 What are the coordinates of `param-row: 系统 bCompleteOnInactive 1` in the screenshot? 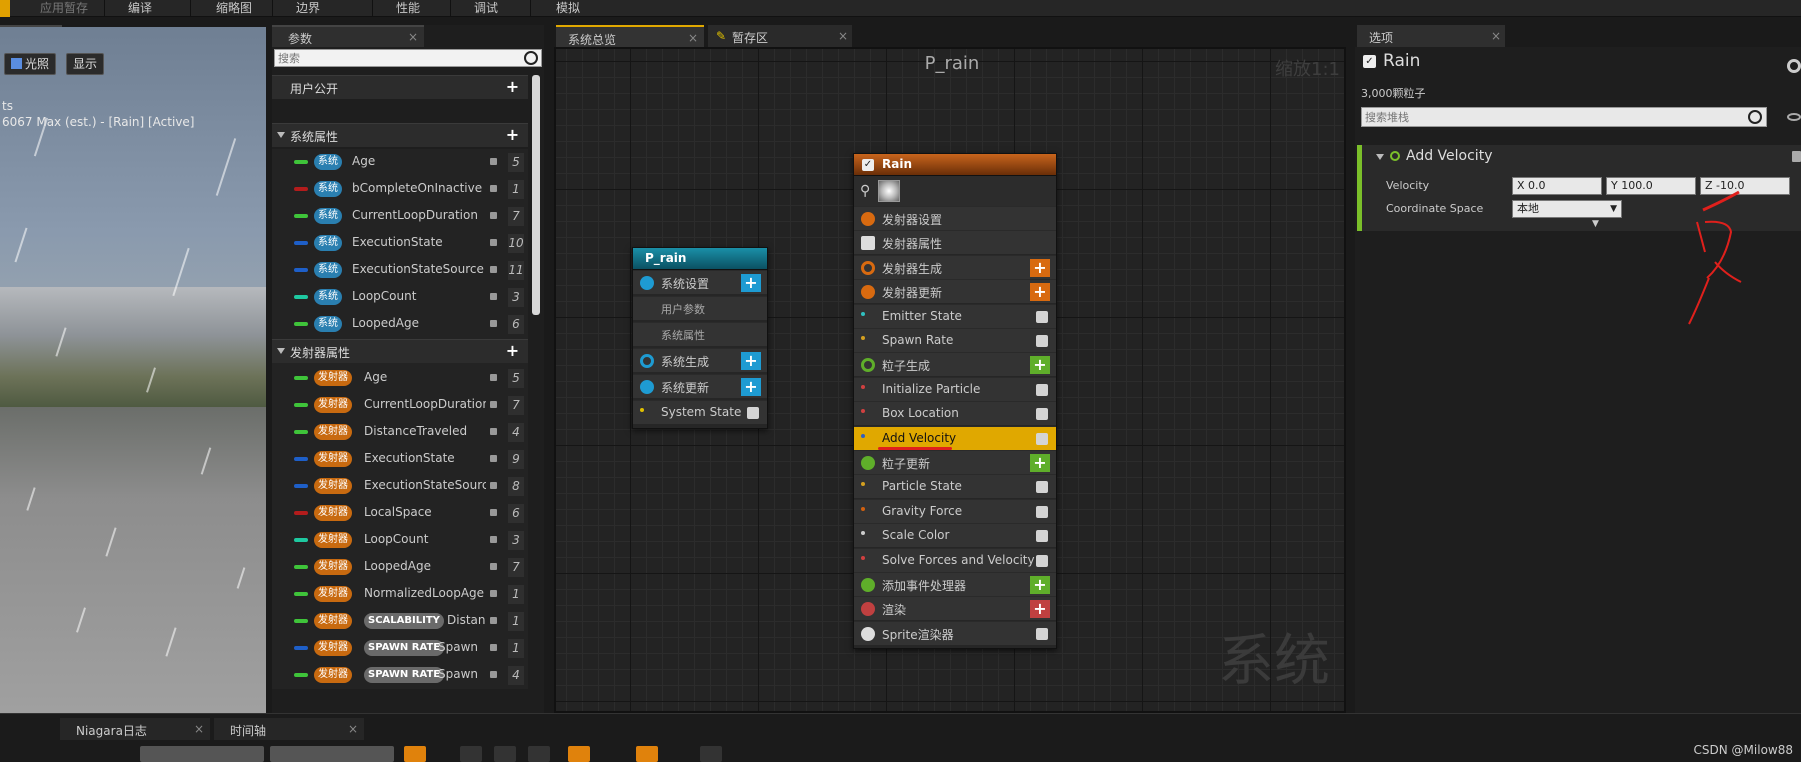 It's located at (400, 189).